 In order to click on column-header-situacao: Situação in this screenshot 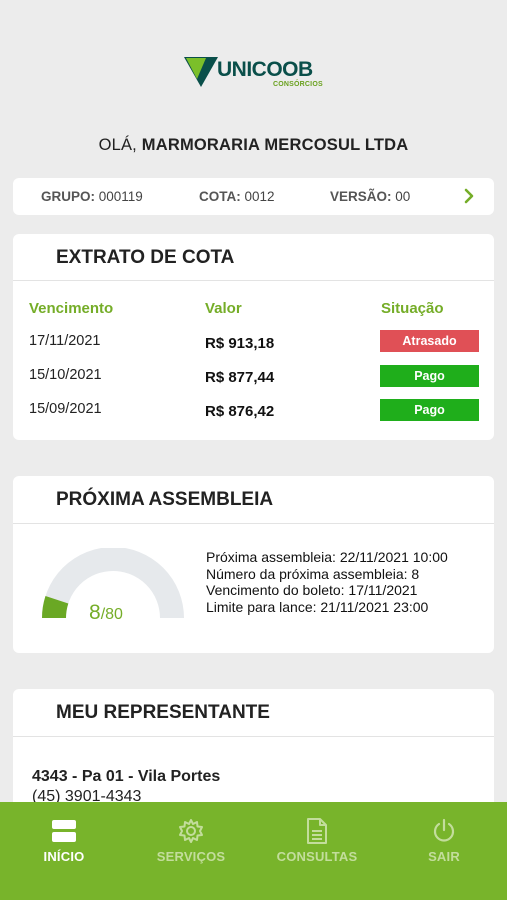, I will do `click(412, 308)`.